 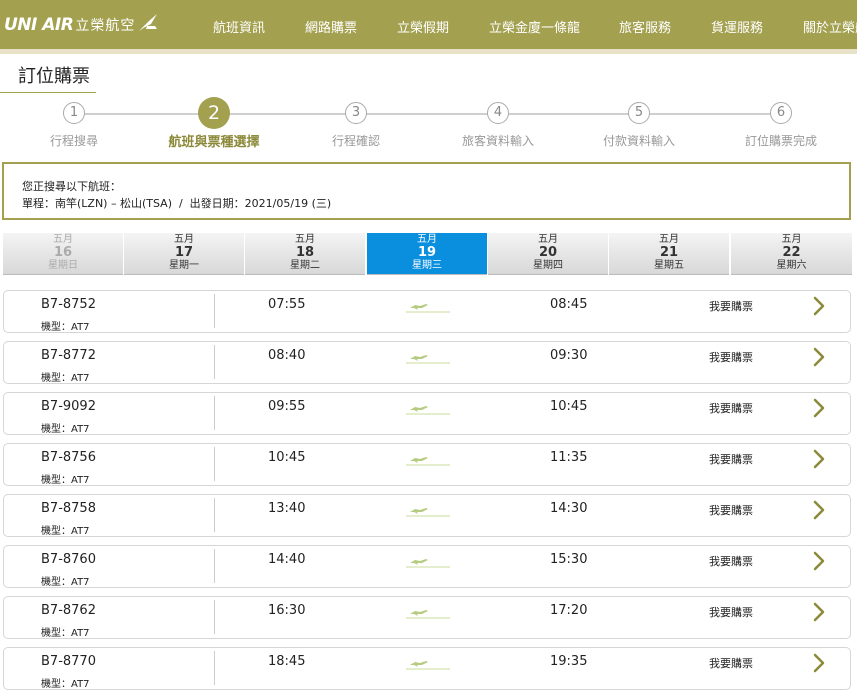 I want to click on date-weekday: 星期日, so click(x=63, y=265).